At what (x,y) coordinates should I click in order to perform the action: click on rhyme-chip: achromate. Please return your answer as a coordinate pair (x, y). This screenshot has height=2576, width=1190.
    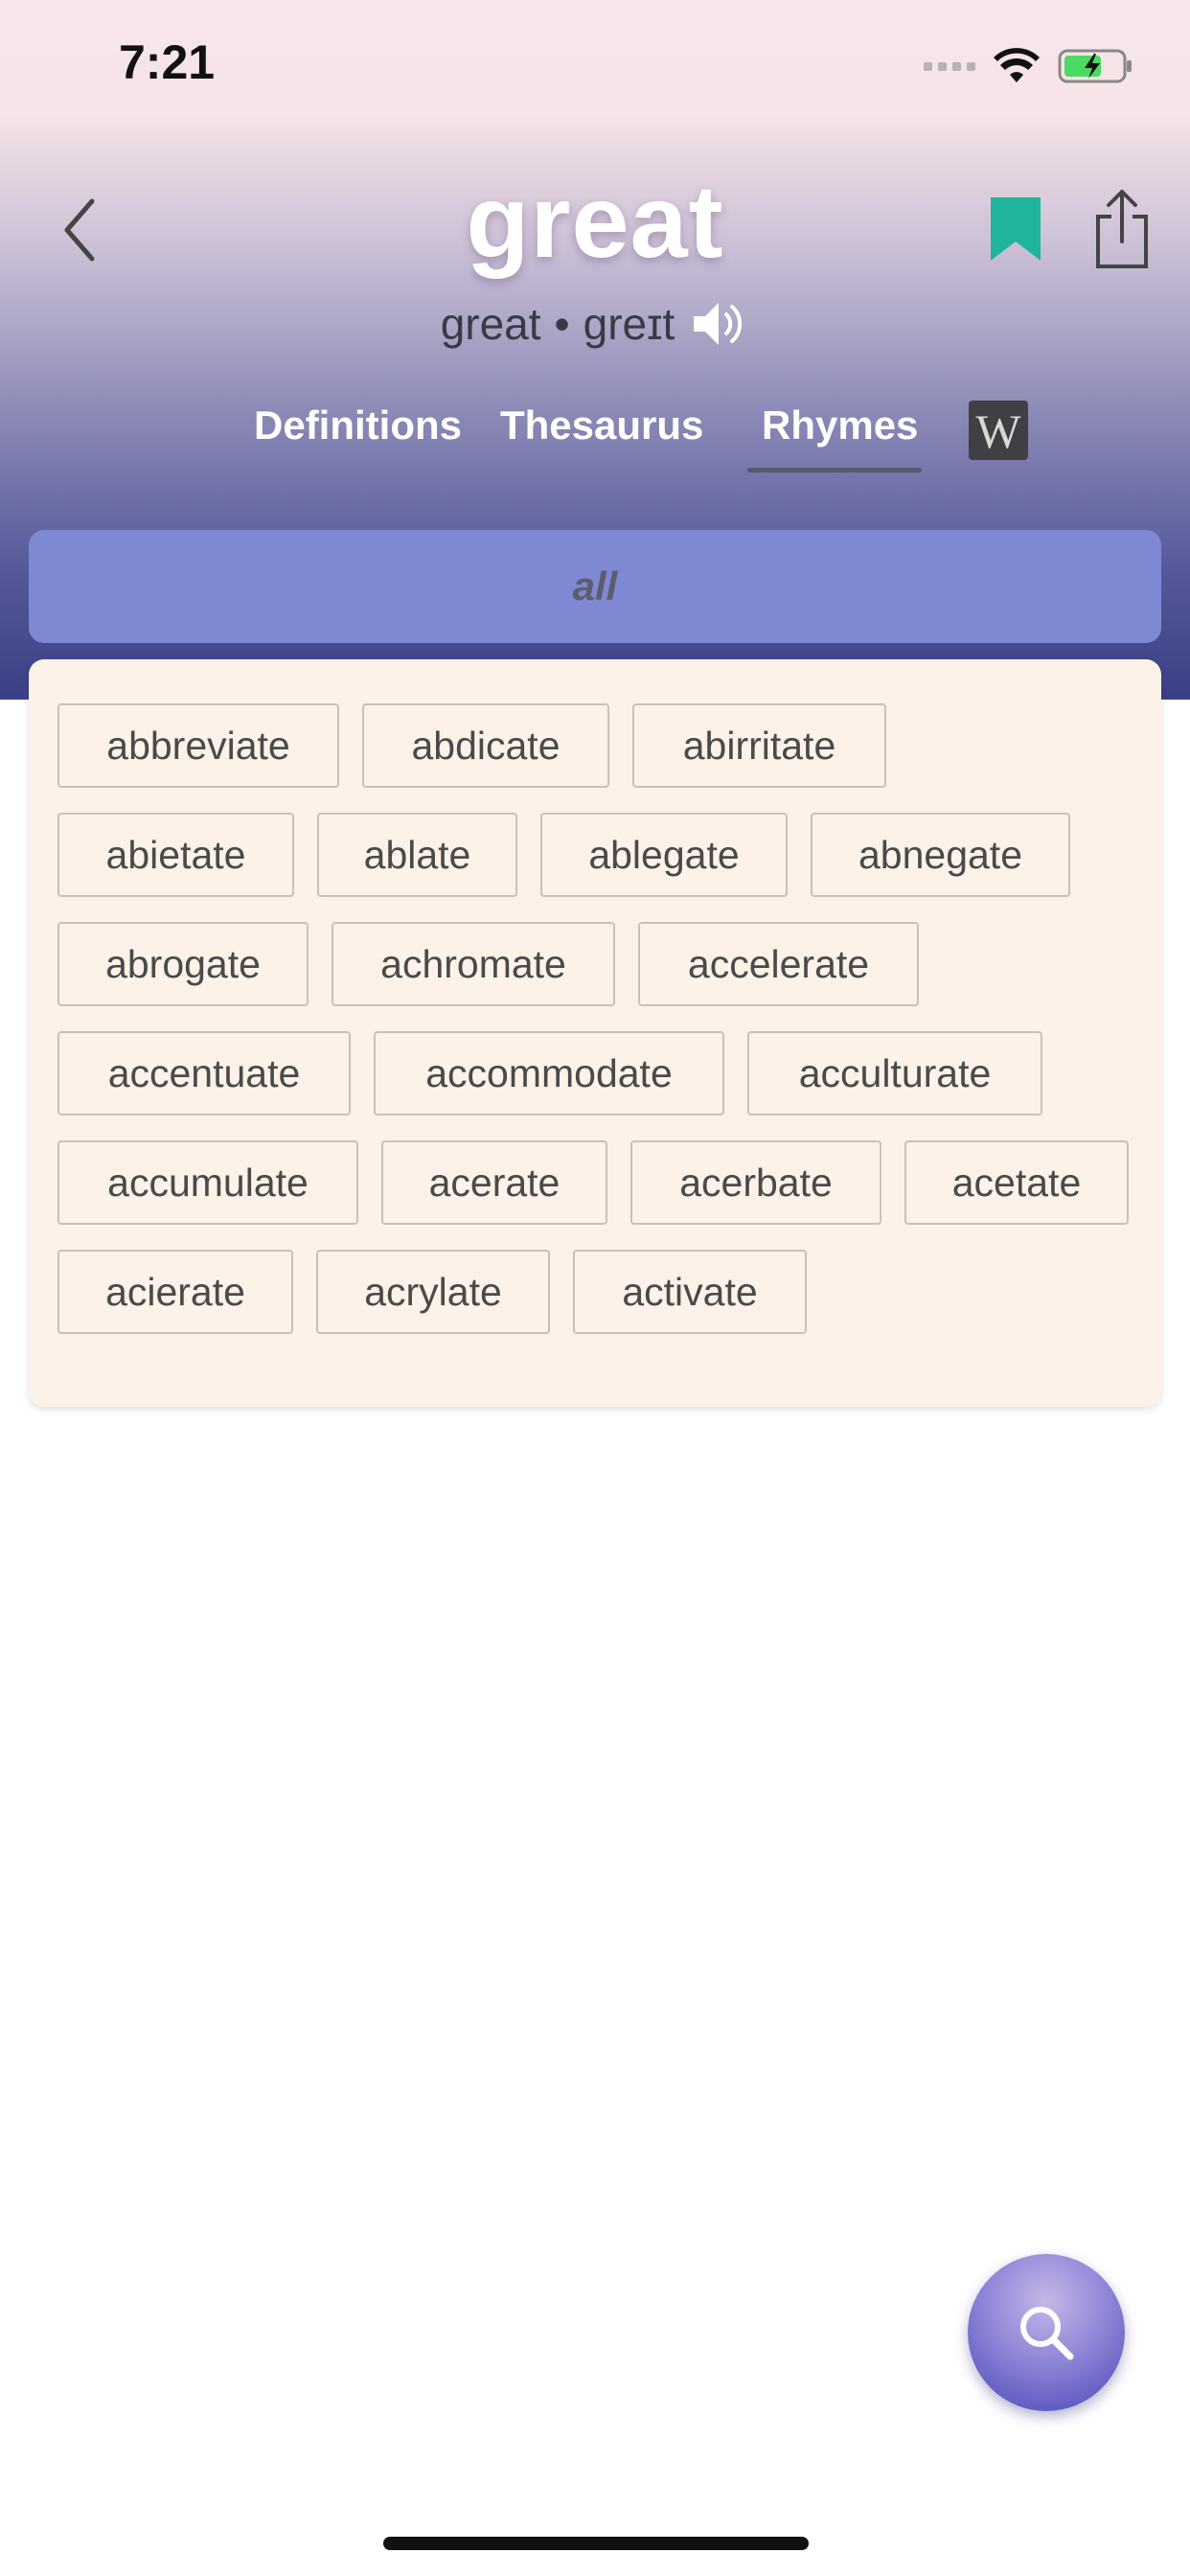
    Looking at the image, I should click on (474, 964).